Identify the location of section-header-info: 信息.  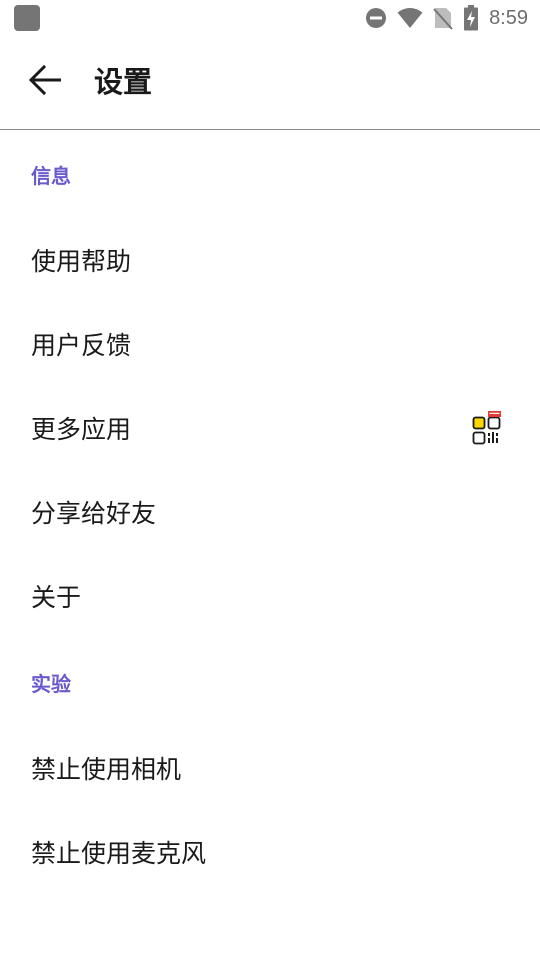
(51, 175).